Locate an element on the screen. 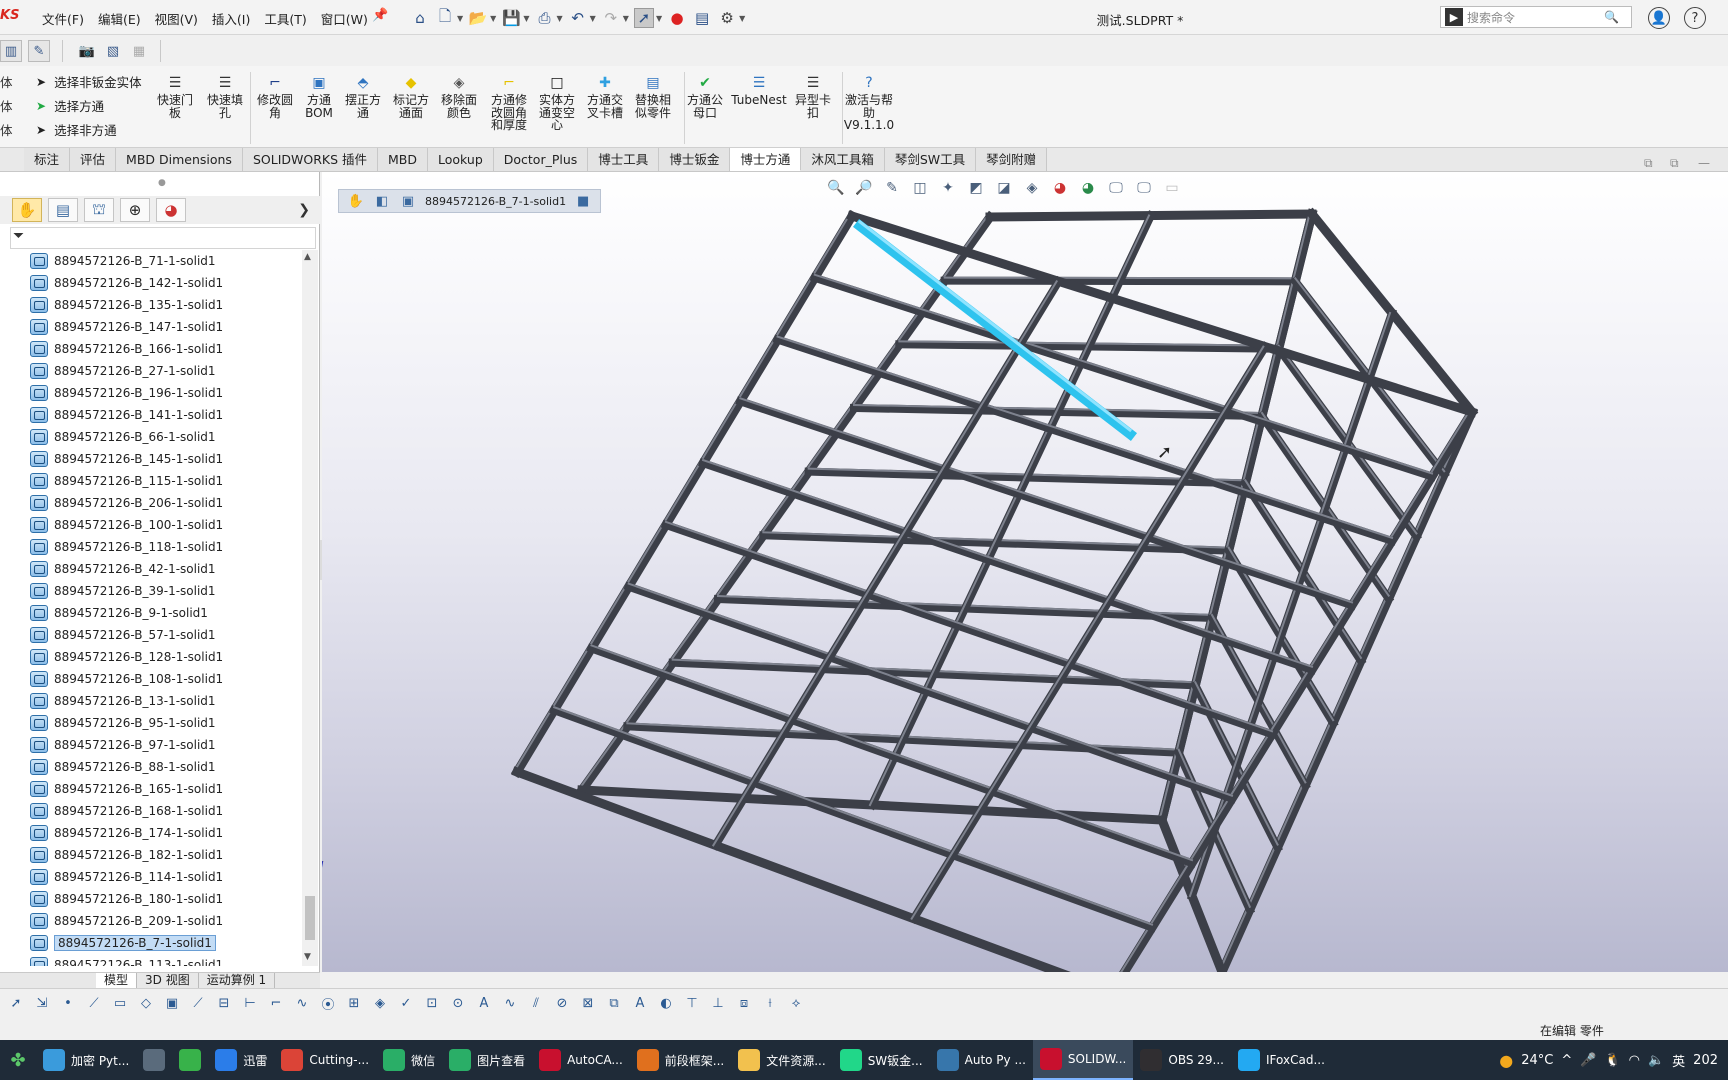  scroll-thumb is located at coordinates (310, 918).